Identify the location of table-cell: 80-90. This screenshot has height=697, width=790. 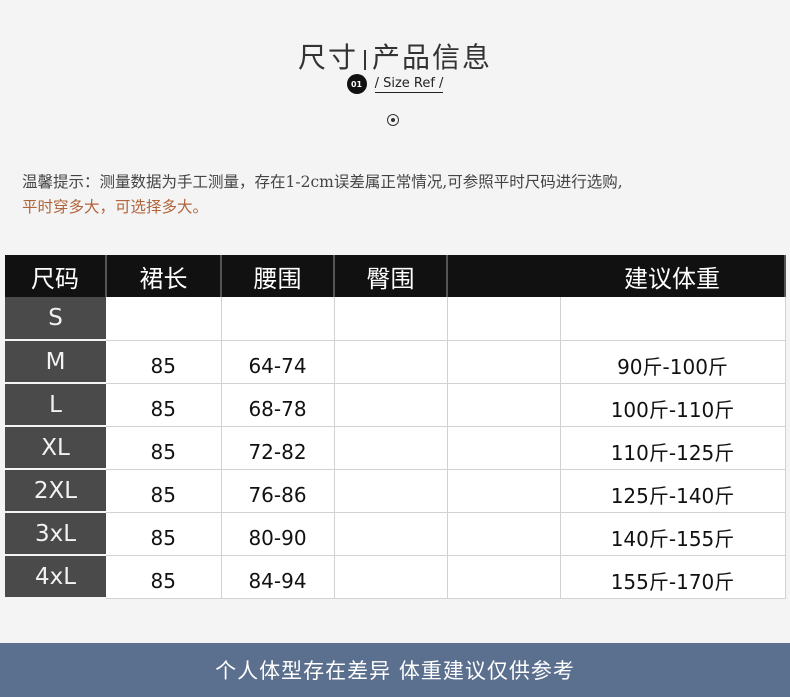
(278, 534).